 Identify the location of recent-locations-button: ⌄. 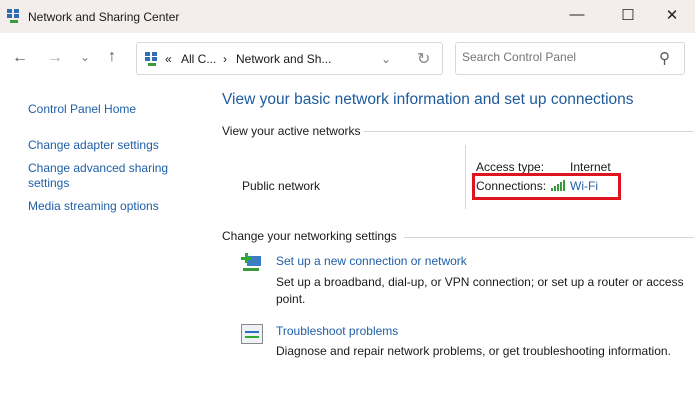
(85, 57).